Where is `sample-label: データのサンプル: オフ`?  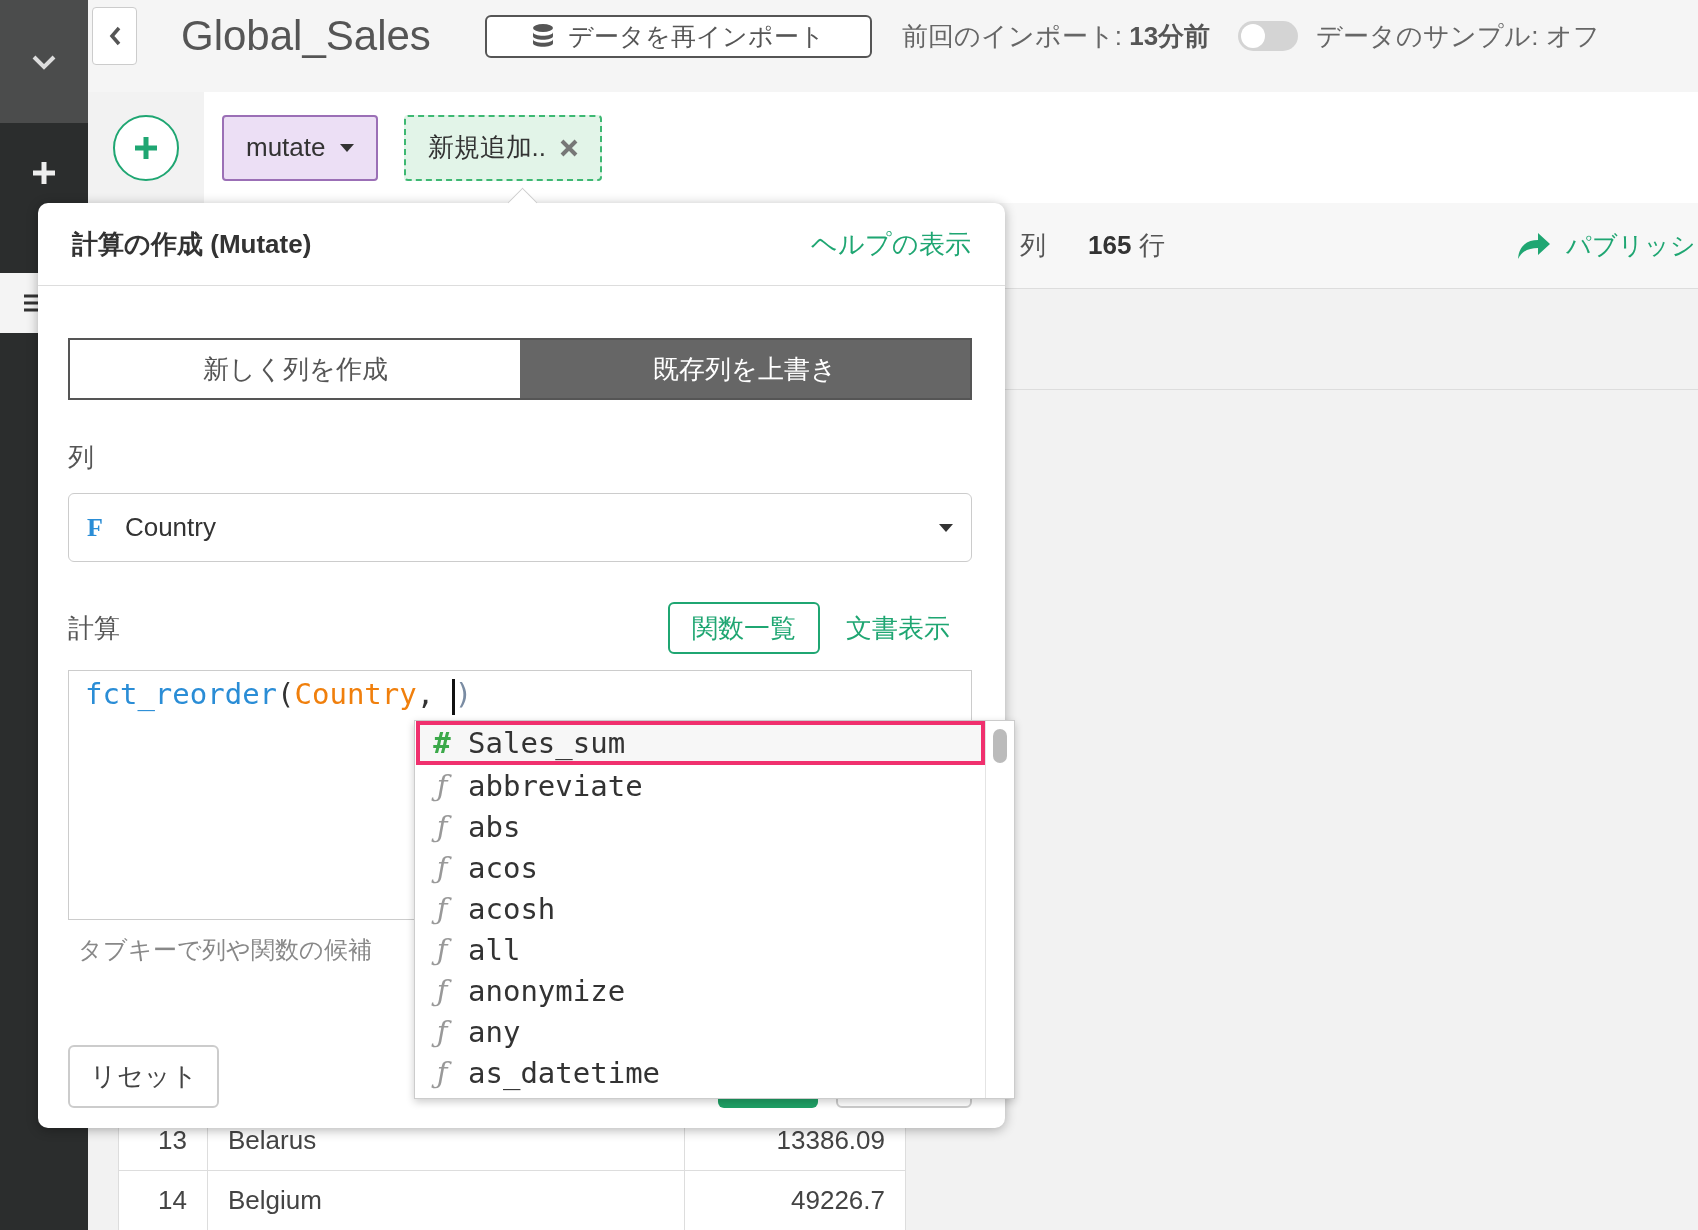
sample-label: データのサンプル: オフ is located at coordinates (1458, 36).